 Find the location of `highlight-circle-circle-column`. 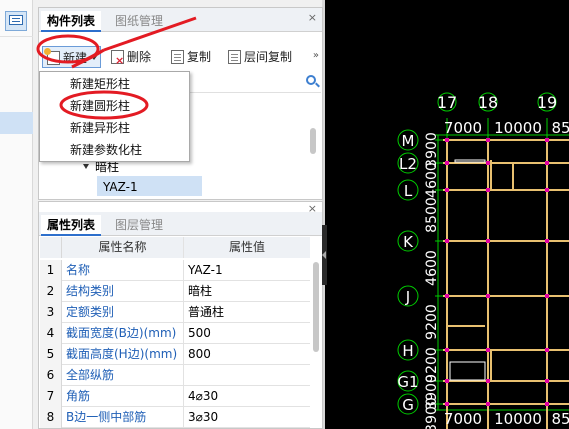

highlight-circle-circle-column is located at coordinates (104, 105).